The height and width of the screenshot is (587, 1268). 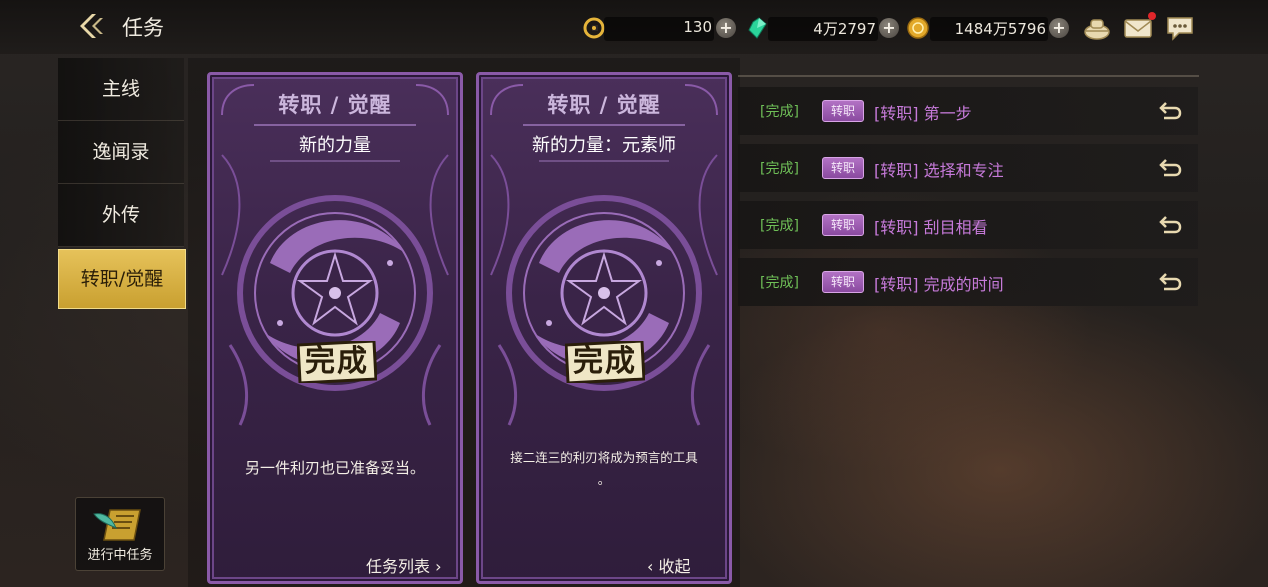 I want to click on quest-list-link: 任务列表 ›, so click(x=404, y=565).